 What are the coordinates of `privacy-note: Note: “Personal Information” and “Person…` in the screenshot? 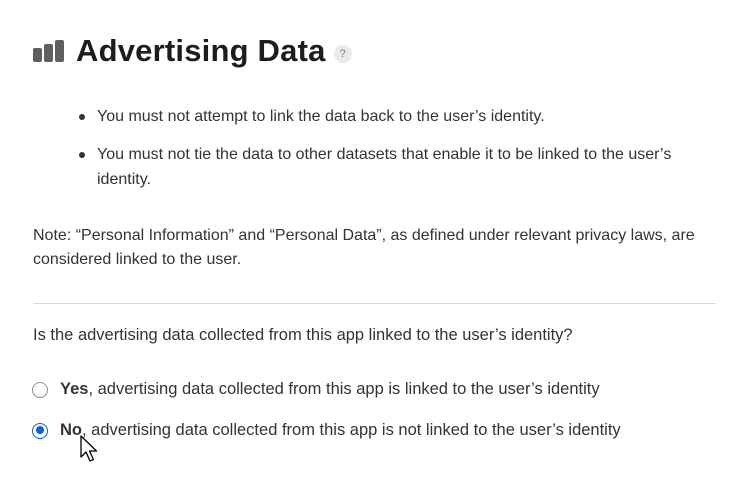 It's located at (364, 247).